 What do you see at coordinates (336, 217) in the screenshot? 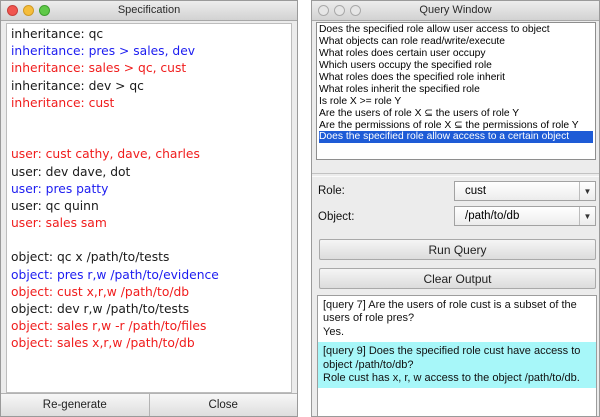
I see `object-label: Object:` at bounding box center [336, 217].